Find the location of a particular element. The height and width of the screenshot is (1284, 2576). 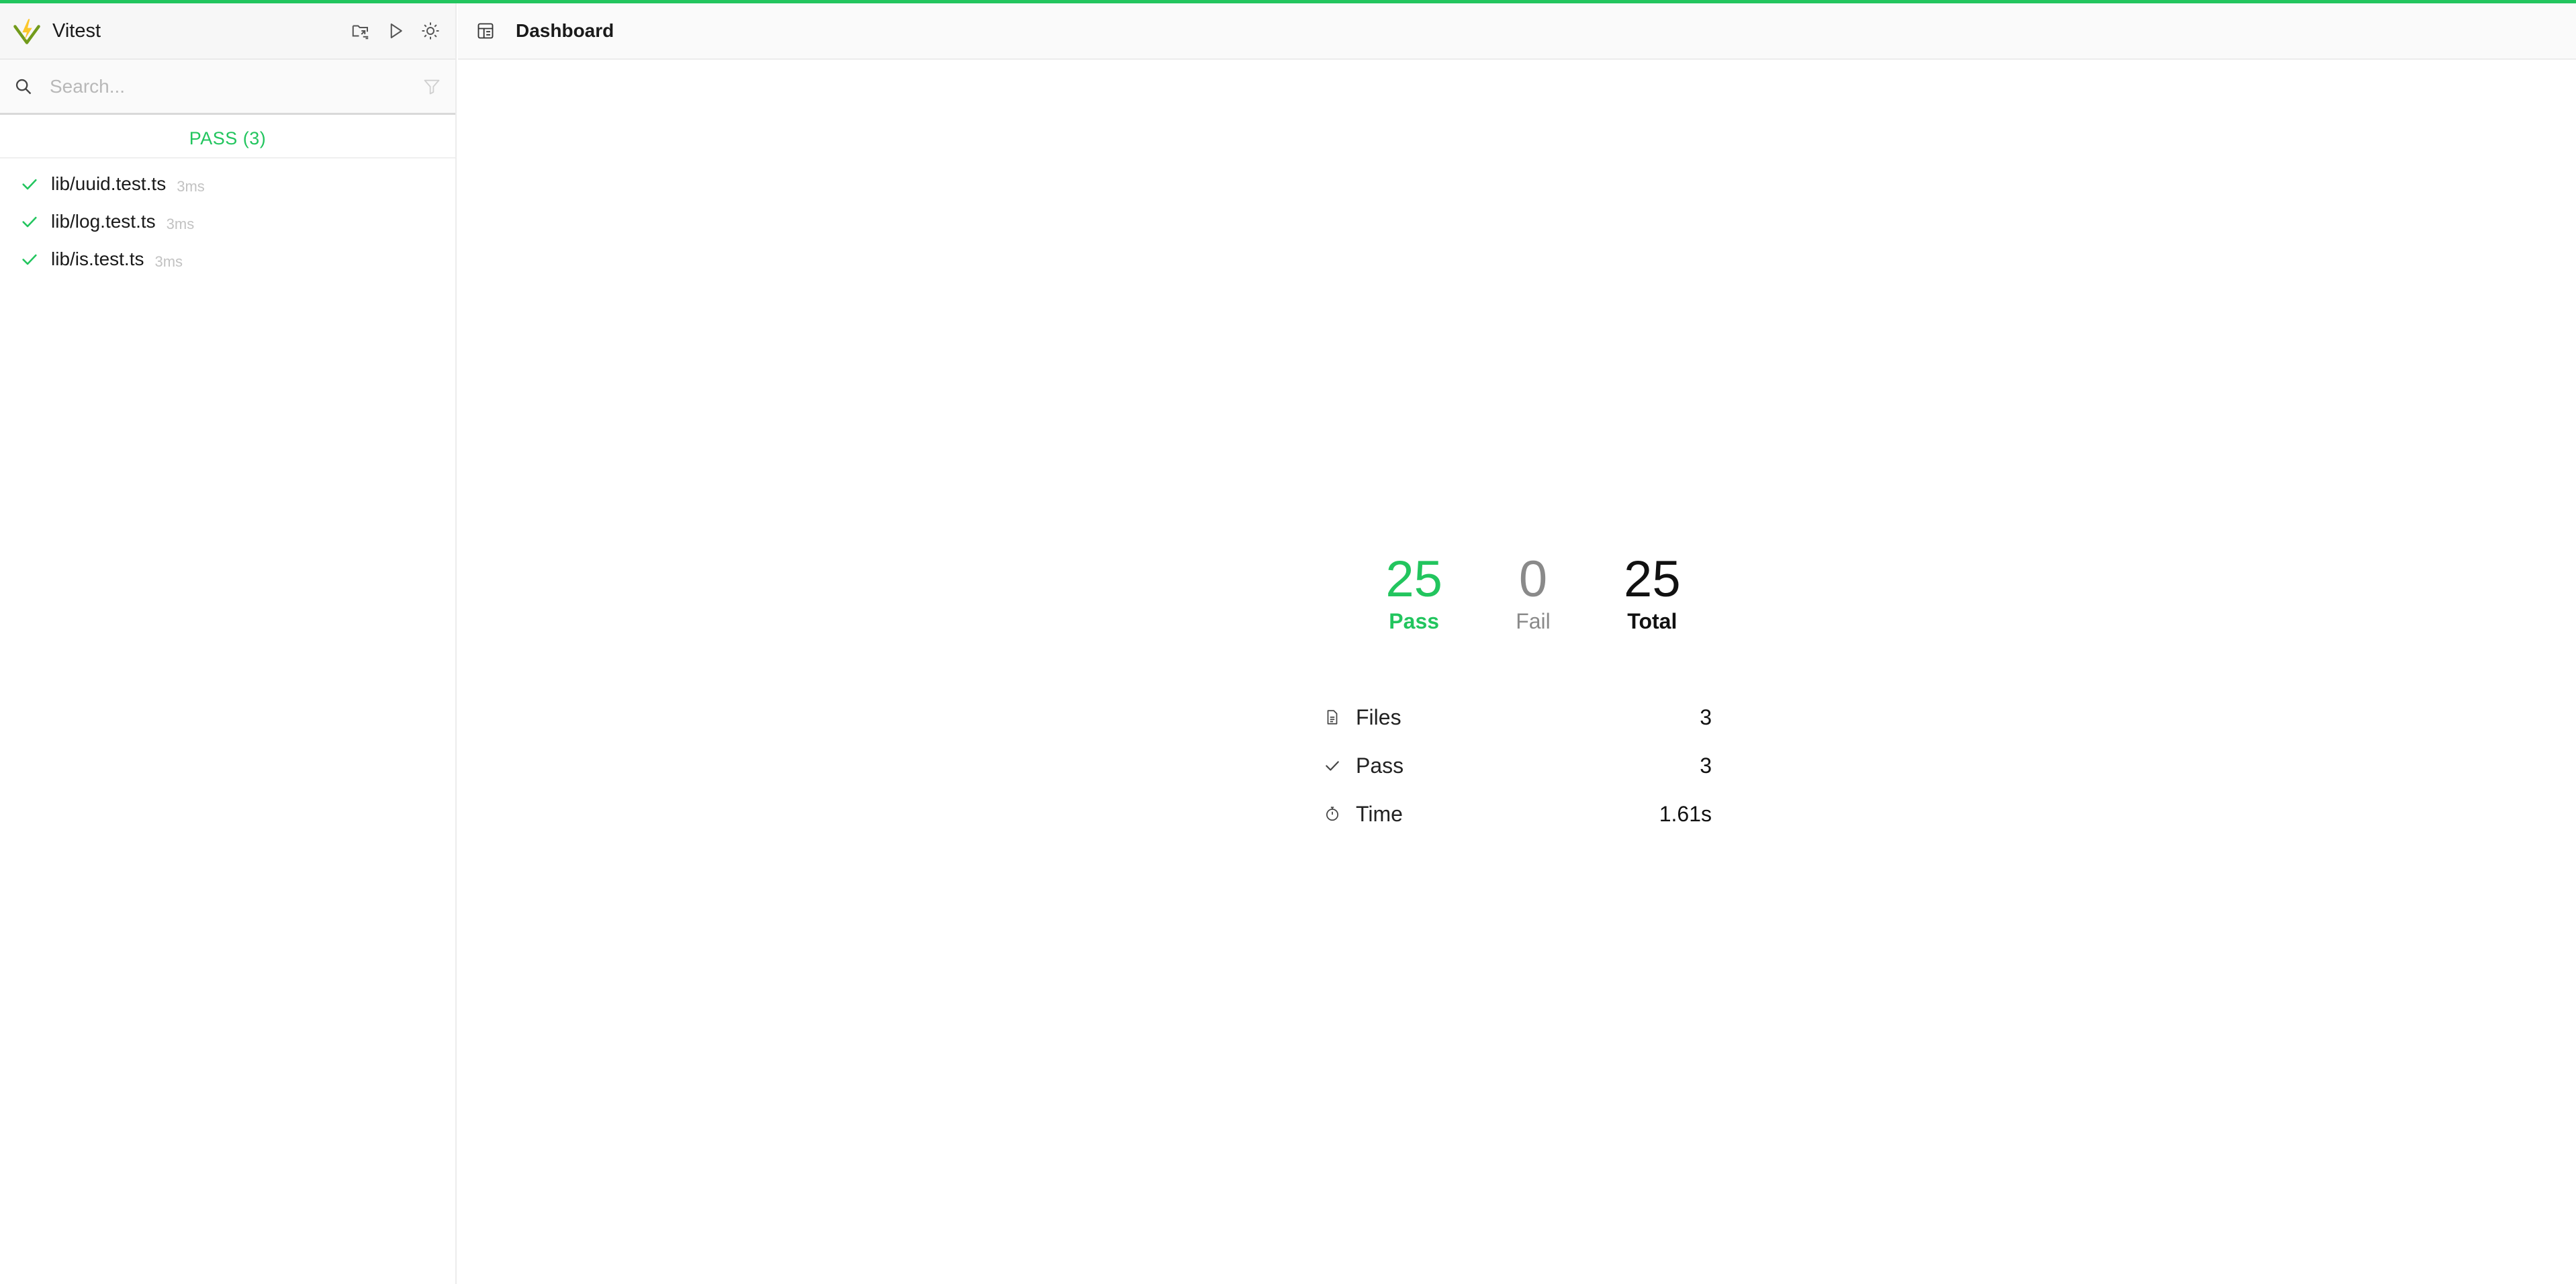

filter-icon is located at coordinates (431, 86).